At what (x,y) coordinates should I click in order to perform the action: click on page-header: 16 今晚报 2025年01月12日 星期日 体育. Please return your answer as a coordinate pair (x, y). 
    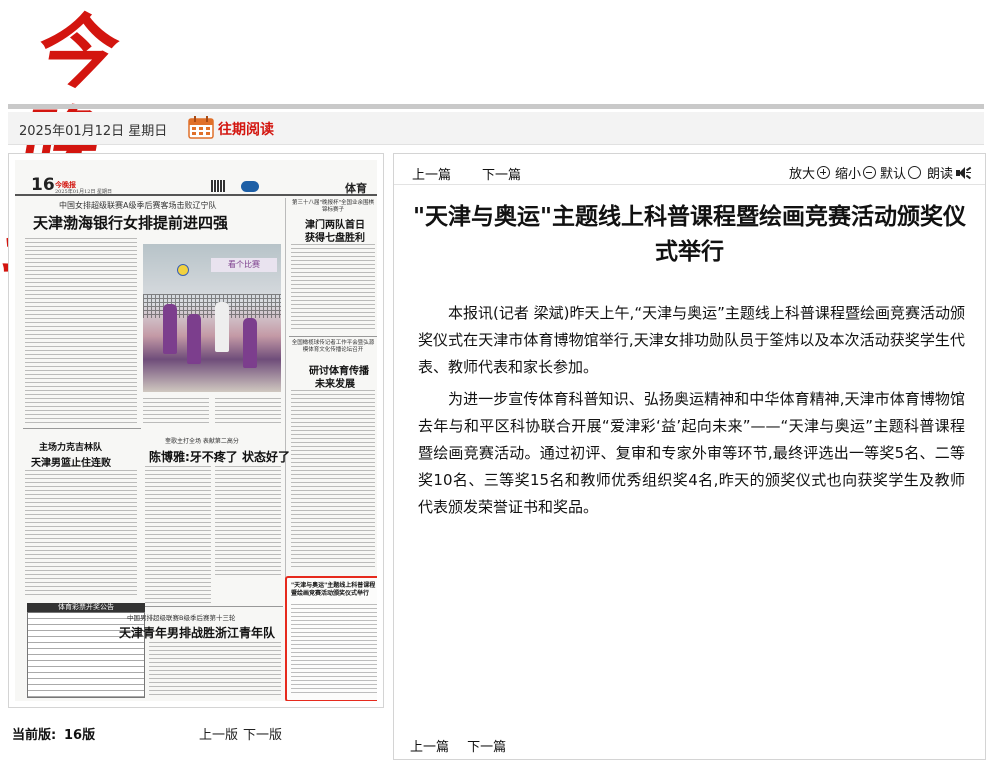
    Looking at the image, I should click on (196, 178).